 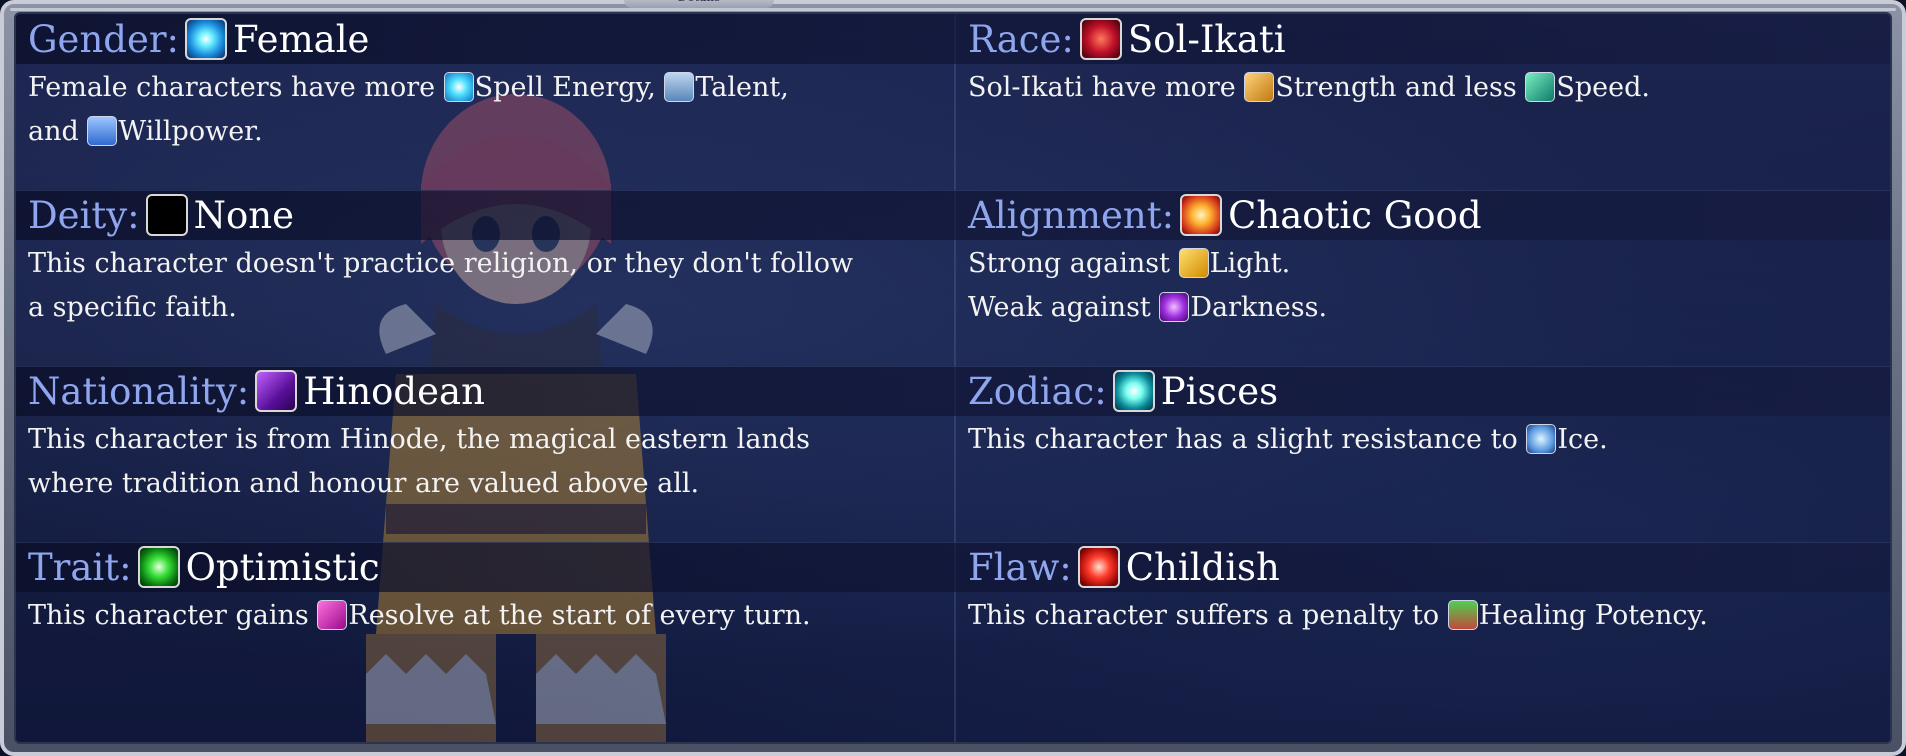 What do you see at coordinates (491, 391) in the screenshot?
I see `nationality-heading: Nationality: Hinodean` at bounding box center [491, 391].